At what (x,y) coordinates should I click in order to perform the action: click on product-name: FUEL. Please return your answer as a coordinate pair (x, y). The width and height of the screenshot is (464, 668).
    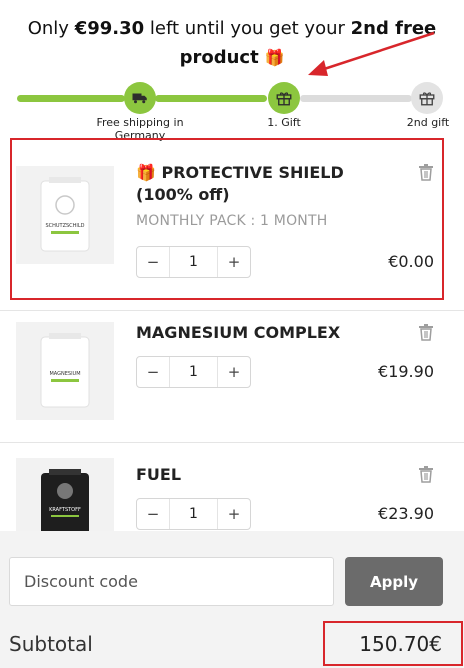
    Looking at the image, I should click on (261, 475).